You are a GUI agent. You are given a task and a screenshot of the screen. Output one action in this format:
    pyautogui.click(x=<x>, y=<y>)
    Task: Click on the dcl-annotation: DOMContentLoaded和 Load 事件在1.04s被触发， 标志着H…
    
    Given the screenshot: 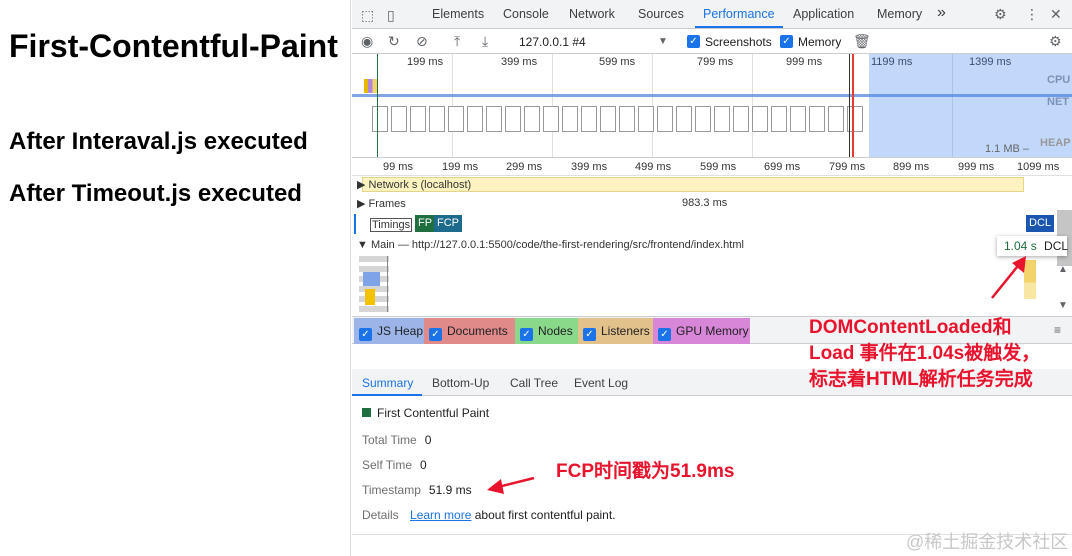 What is the action you would take?
    pyautogui.click(x=924, y=354)
    